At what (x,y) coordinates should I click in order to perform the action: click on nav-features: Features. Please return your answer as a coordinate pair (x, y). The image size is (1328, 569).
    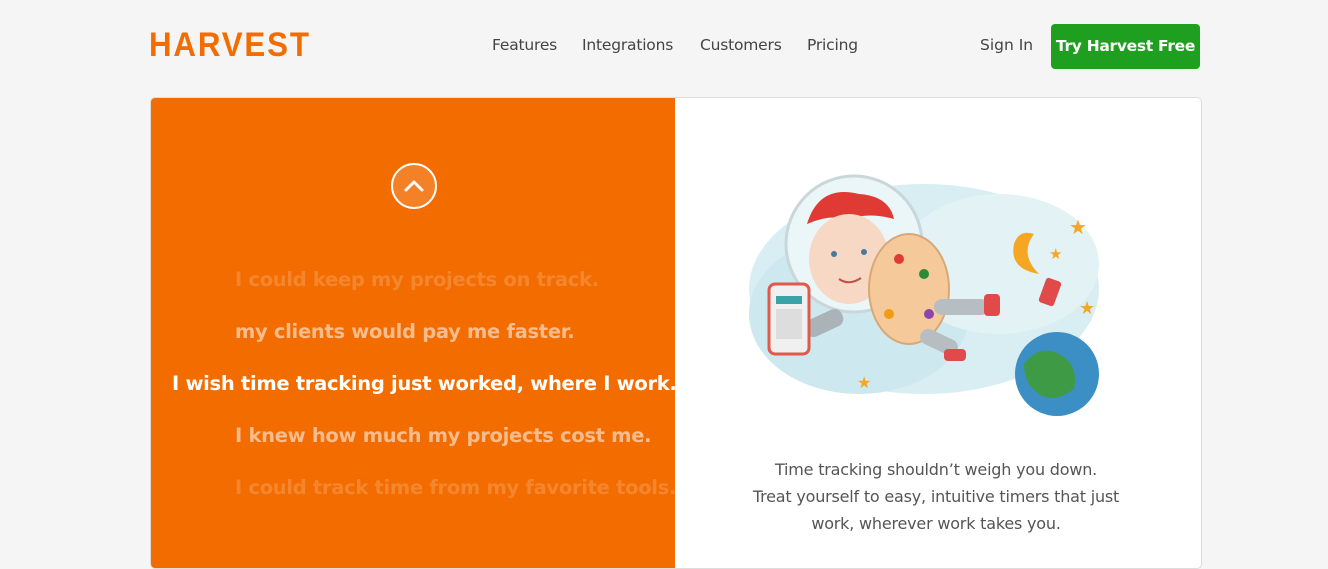
    Looking at the image, I should click on (524, 45).